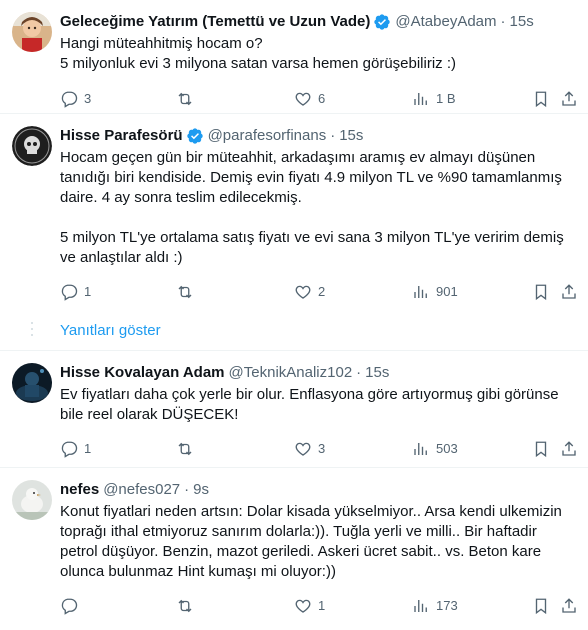  Describe the element at coordinates (435, 292) in the screenshot. I see `views-button: 901` at that location.